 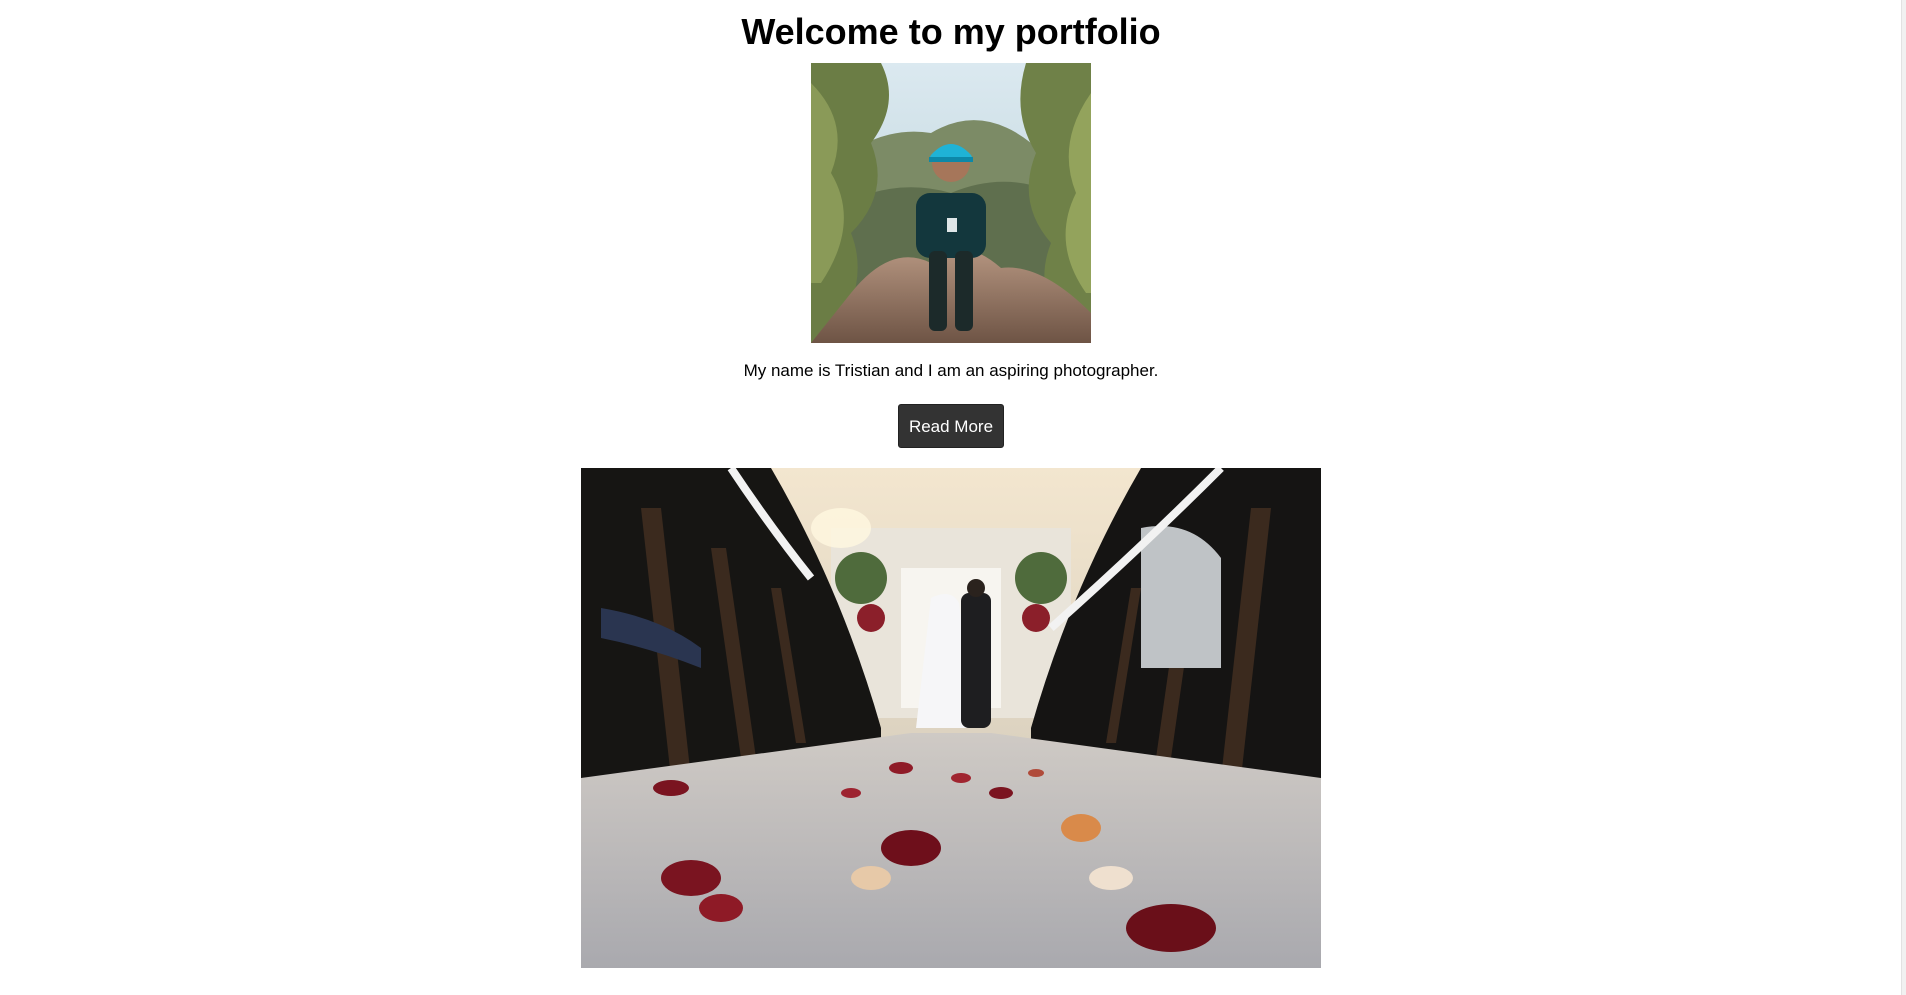 I want to click on page-title: Welcome to my portfolio, so click(x=951, y=31).